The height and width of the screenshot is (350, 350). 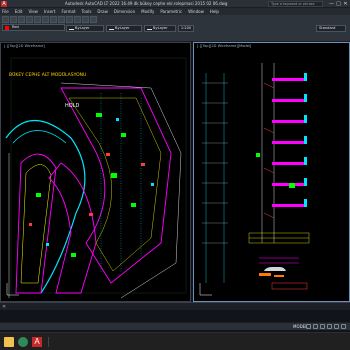 I want to click on close-button: ✕, so click(x=345, y=4).